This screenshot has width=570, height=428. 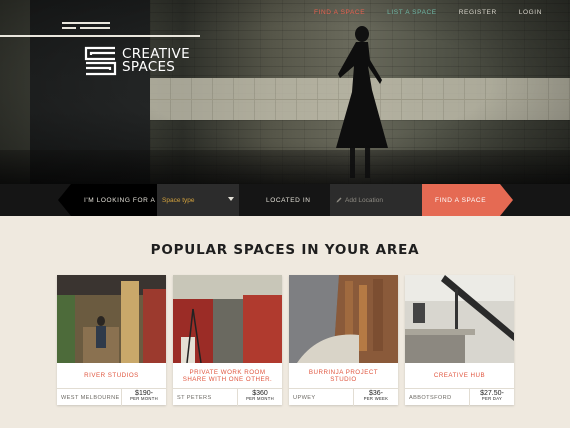 I want to click on space-card-title: BURRINJA PROJECT STUDIO, so click(x=343, y=375).